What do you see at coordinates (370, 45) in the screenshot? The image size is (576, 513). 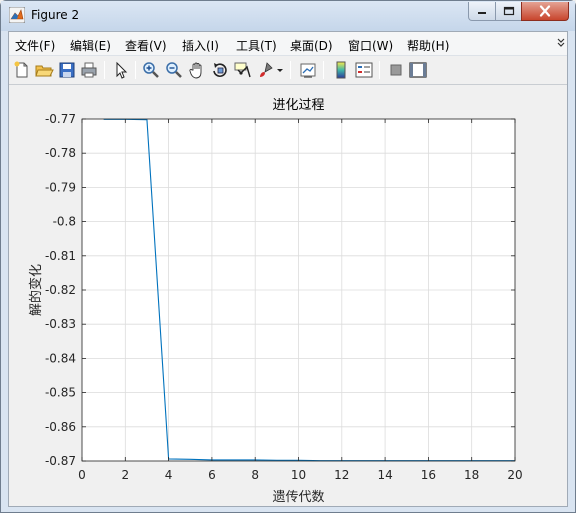 I see `menu-window: 窗口(W)` at bounding box center [370, 45].